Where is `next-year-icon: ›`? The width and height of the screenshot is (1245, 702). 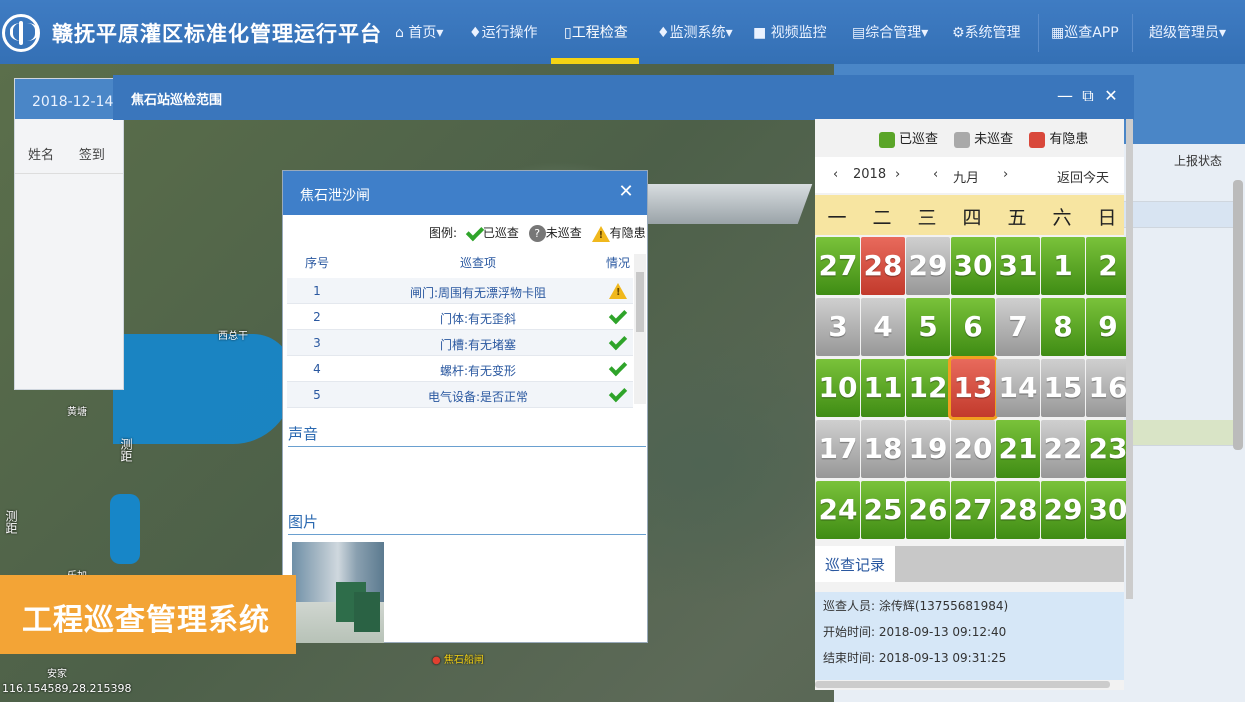
next-year-icon: › is located at coordinates (897, 174).